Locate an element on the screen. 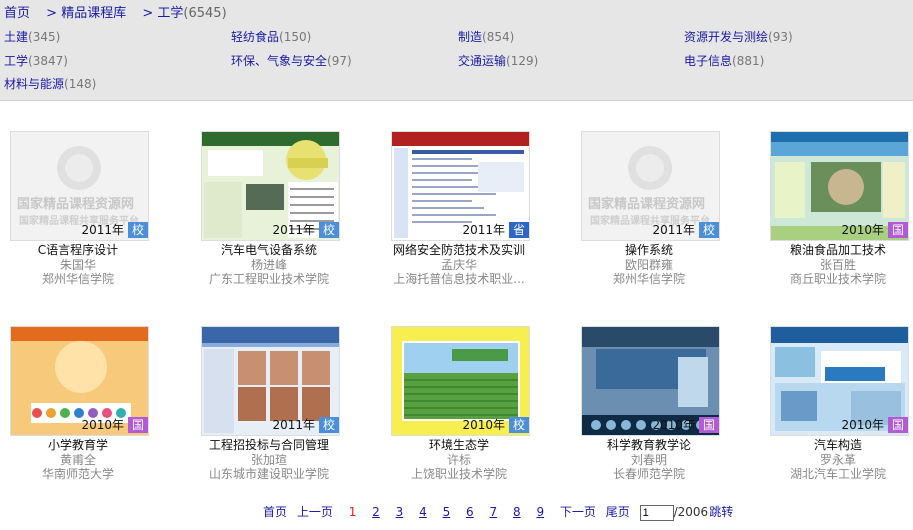 Image resolution: width=913 pixels, height=530 pixels. pager-first-link: 首页 is located at coordinates (275, 512).